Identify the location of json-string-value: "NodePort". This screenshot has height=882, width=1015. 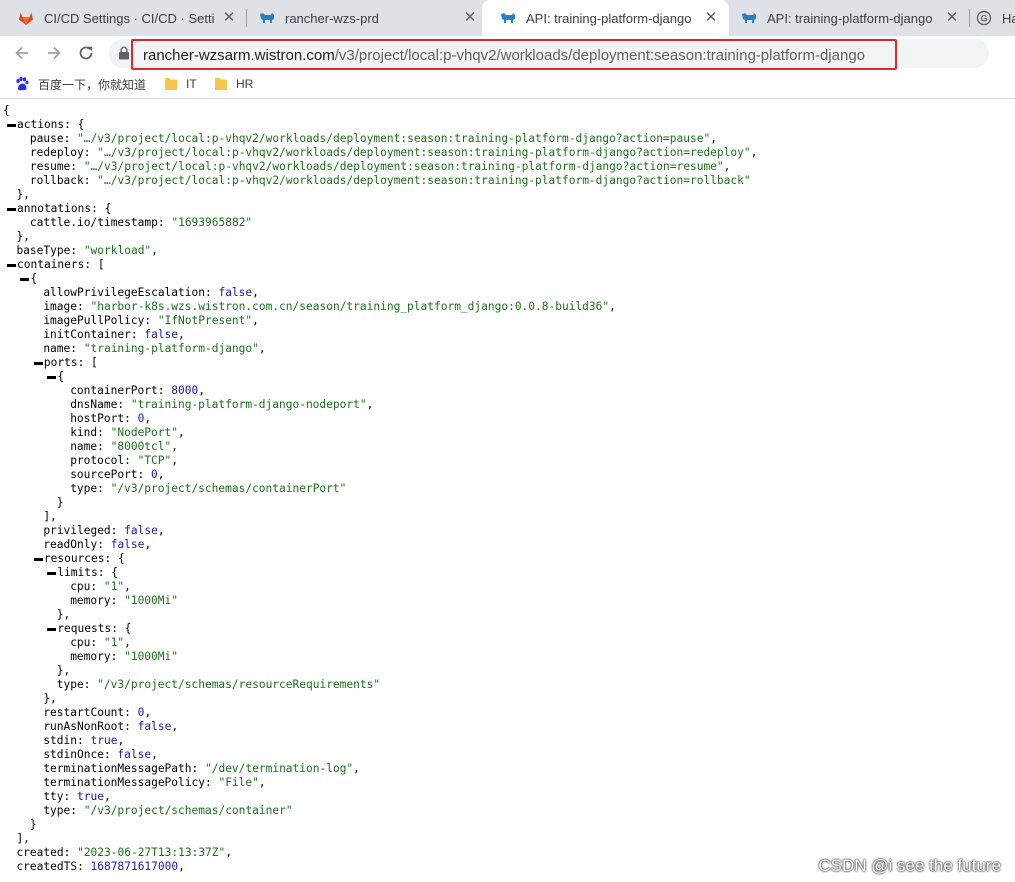
(144, 432).